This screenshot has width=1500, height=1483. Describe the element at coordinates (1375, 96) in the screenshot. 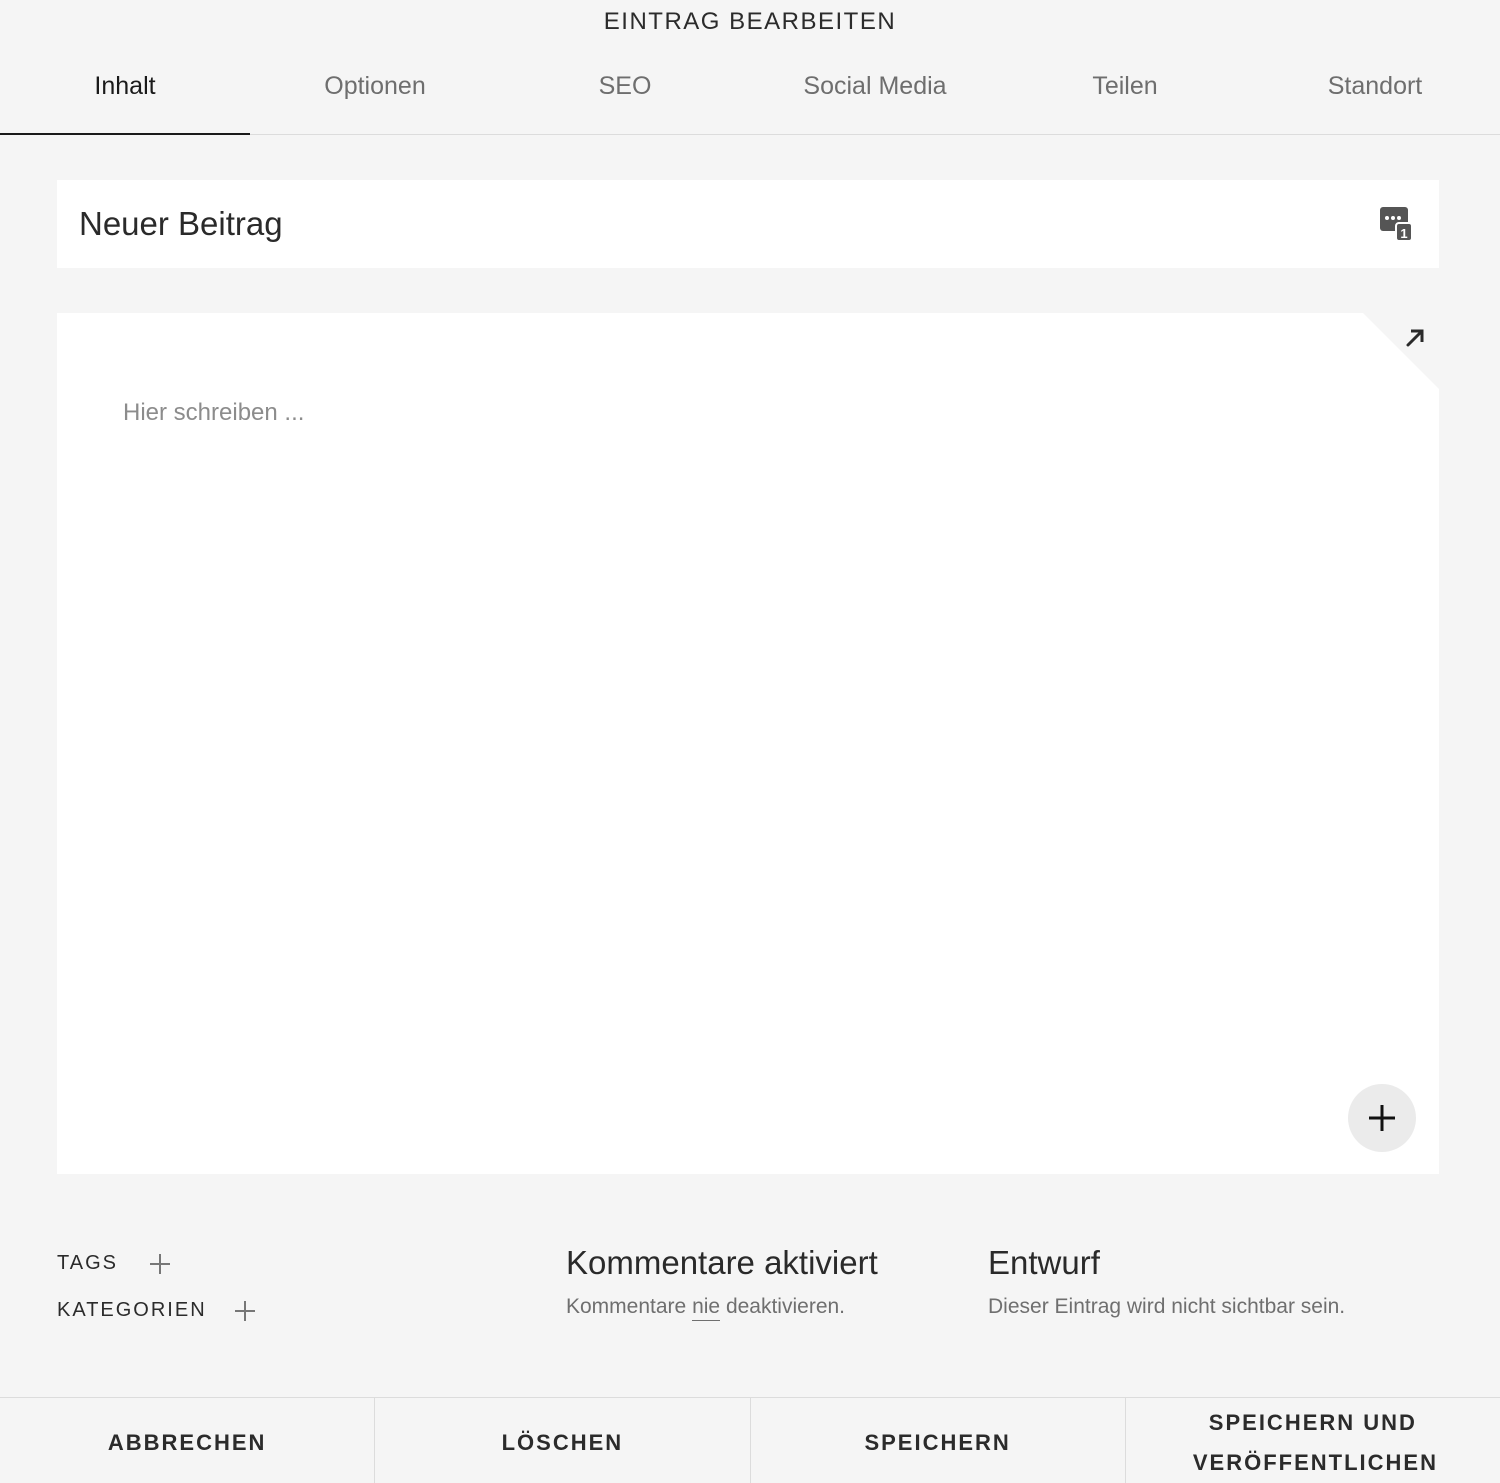

I see `tab-standort: Standort` at that location.